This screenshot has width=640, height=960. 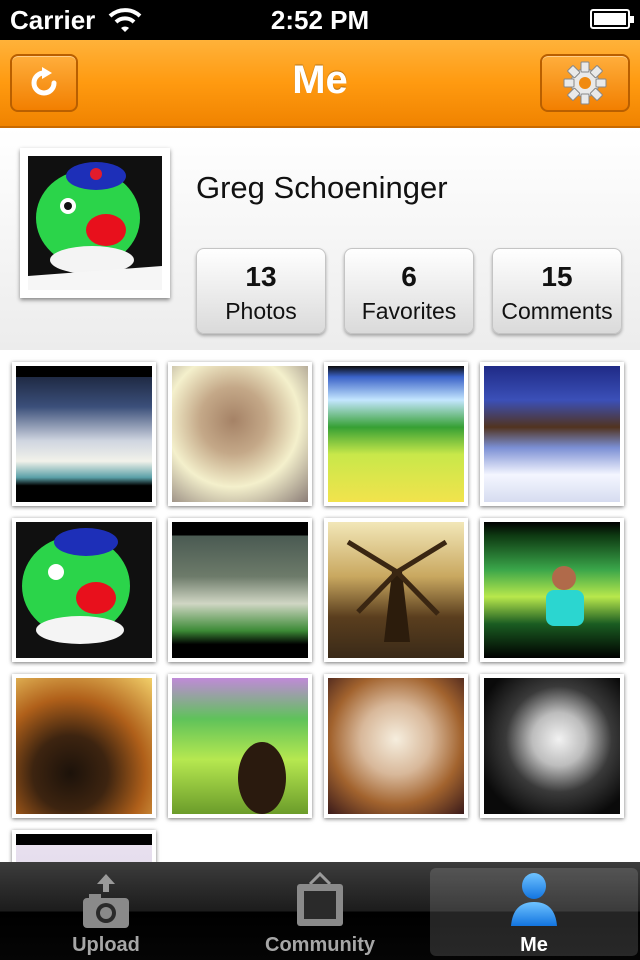 I want to click on tab-upload-label: Upload, so click(x=106, y=945).